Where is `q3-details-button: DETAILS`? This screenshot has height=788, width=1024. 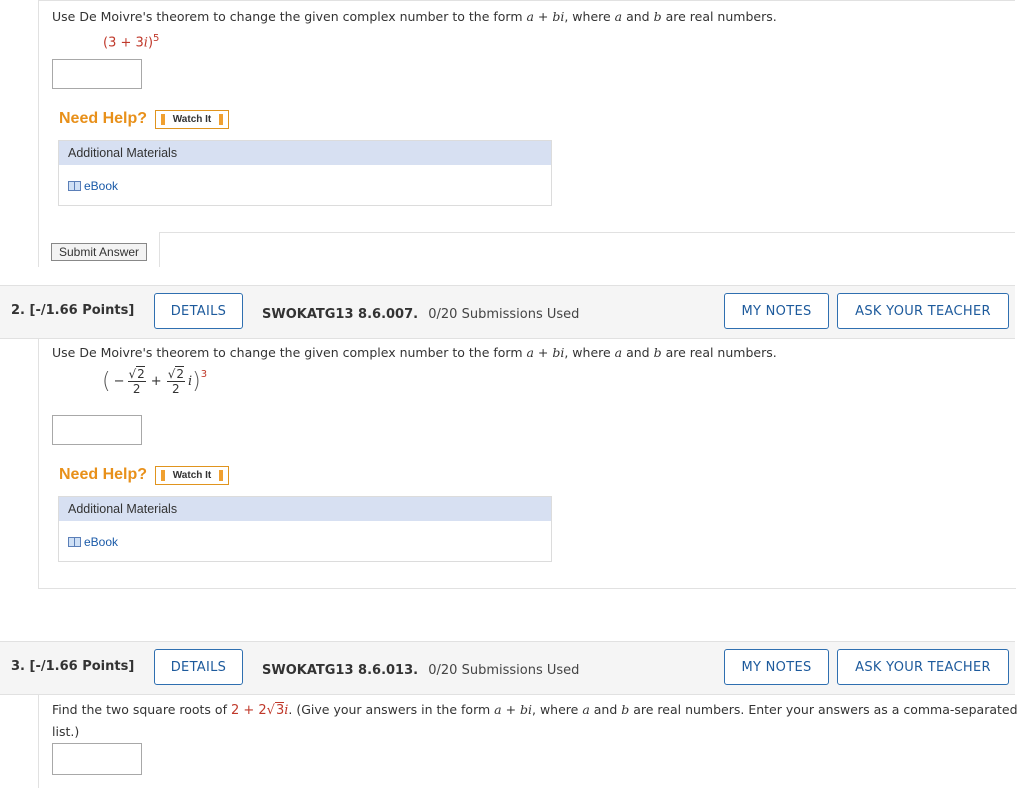 q3-details-button: DETAILS is located at coordinates (198, 667).